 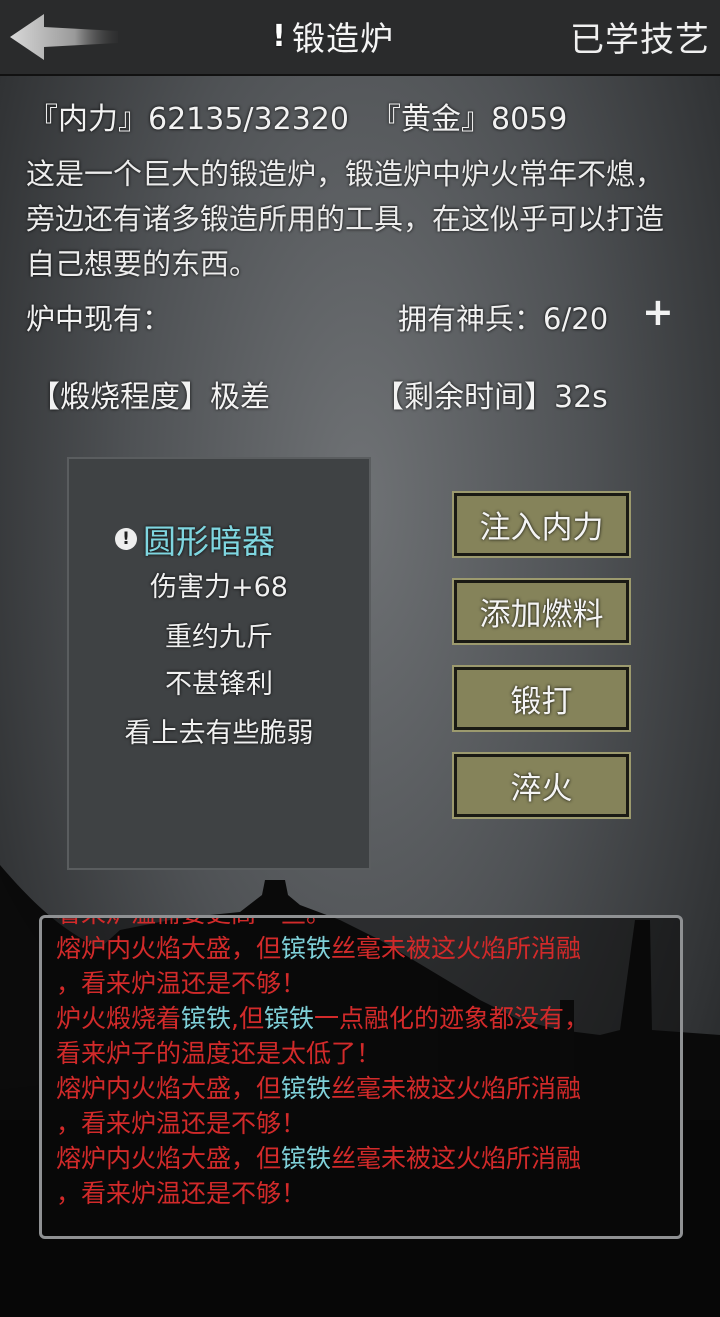 What do you see at coordinates (464, 397) in the screenshot?
I see `remain-label: 【剩余时间】` at bounding box center [464, 397].